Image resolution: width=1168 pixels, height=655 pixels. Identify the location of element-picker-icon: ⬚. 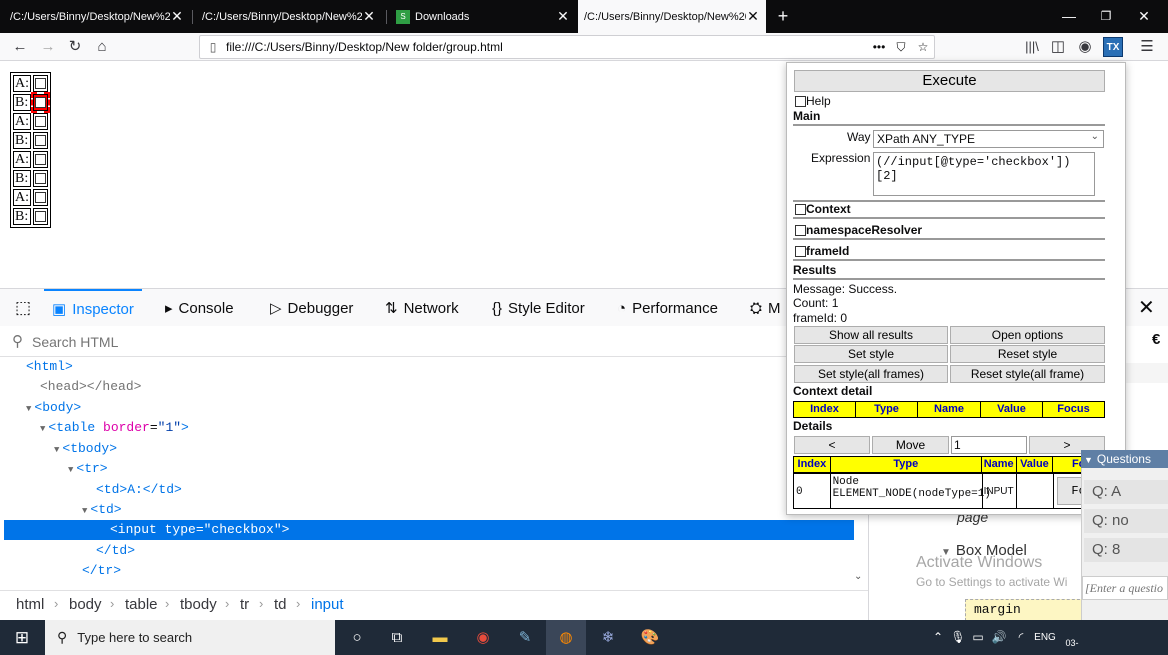
(26, 308).